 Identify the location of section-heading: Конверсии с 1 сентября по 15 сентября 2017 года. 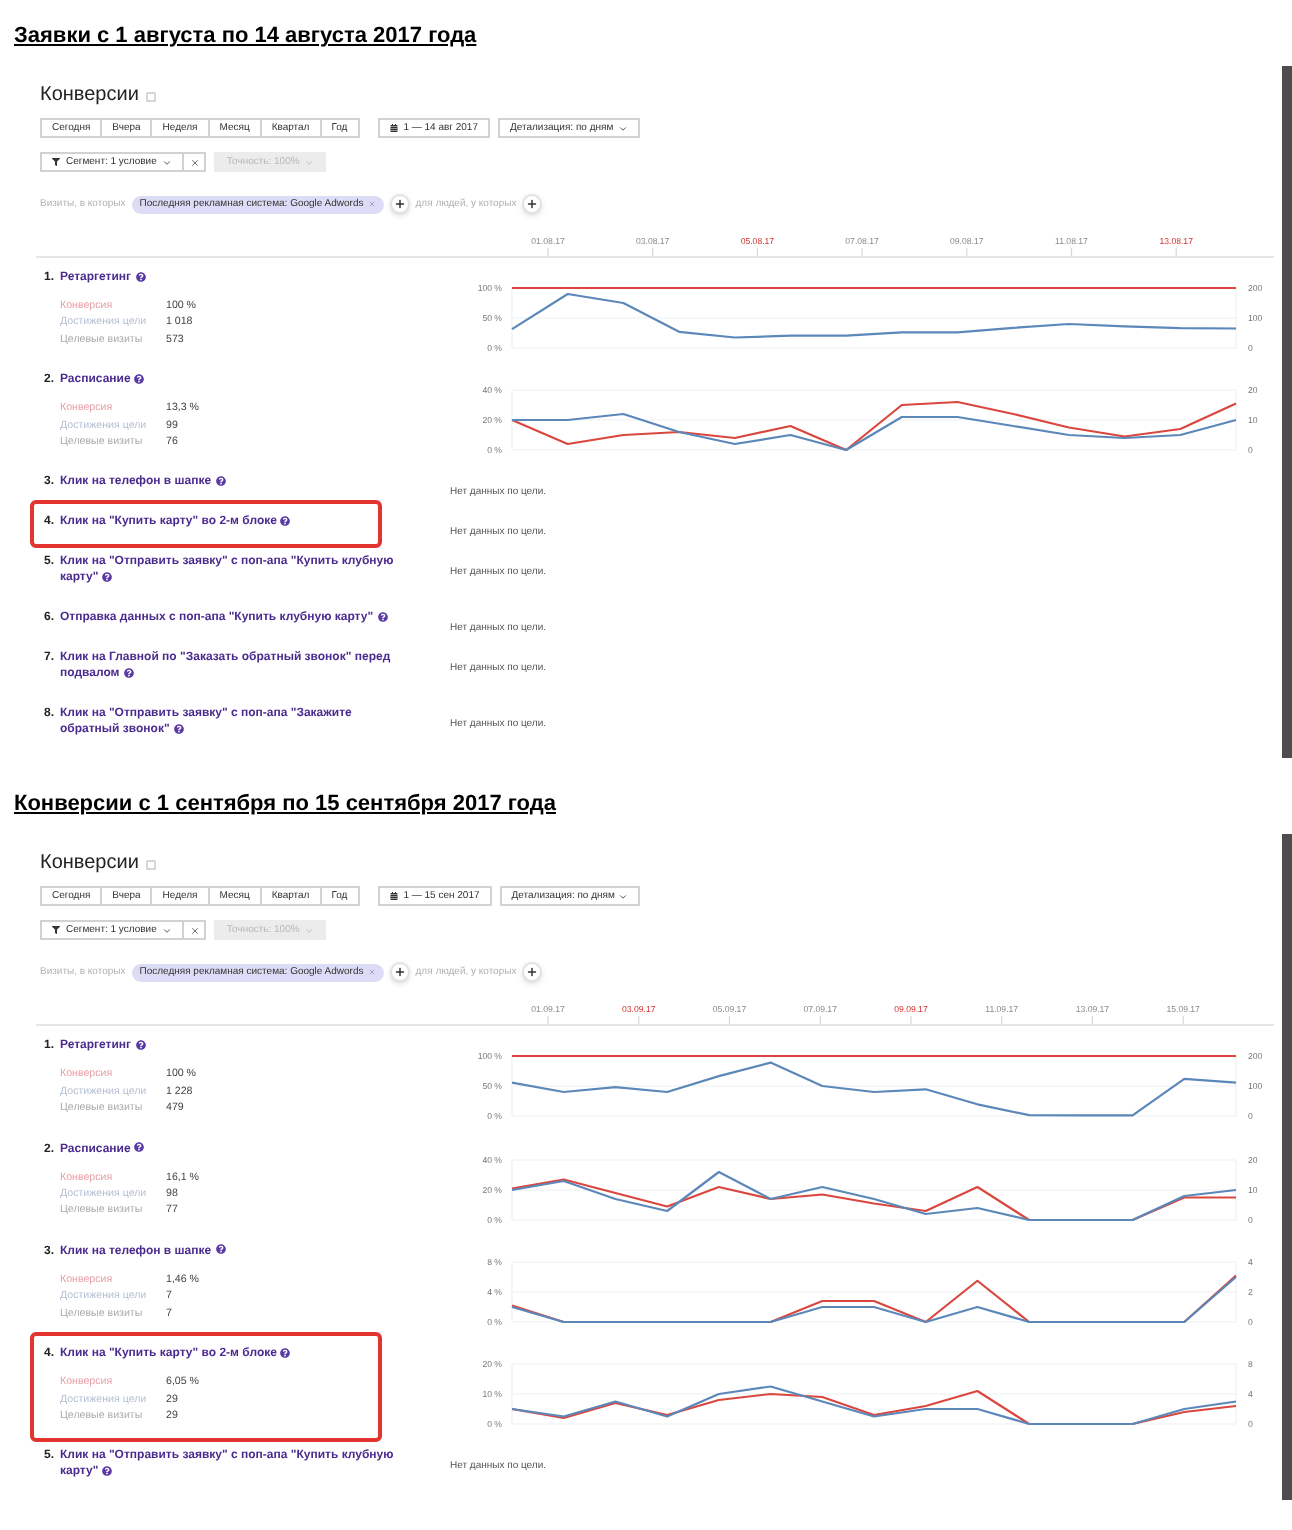
(286, 804).